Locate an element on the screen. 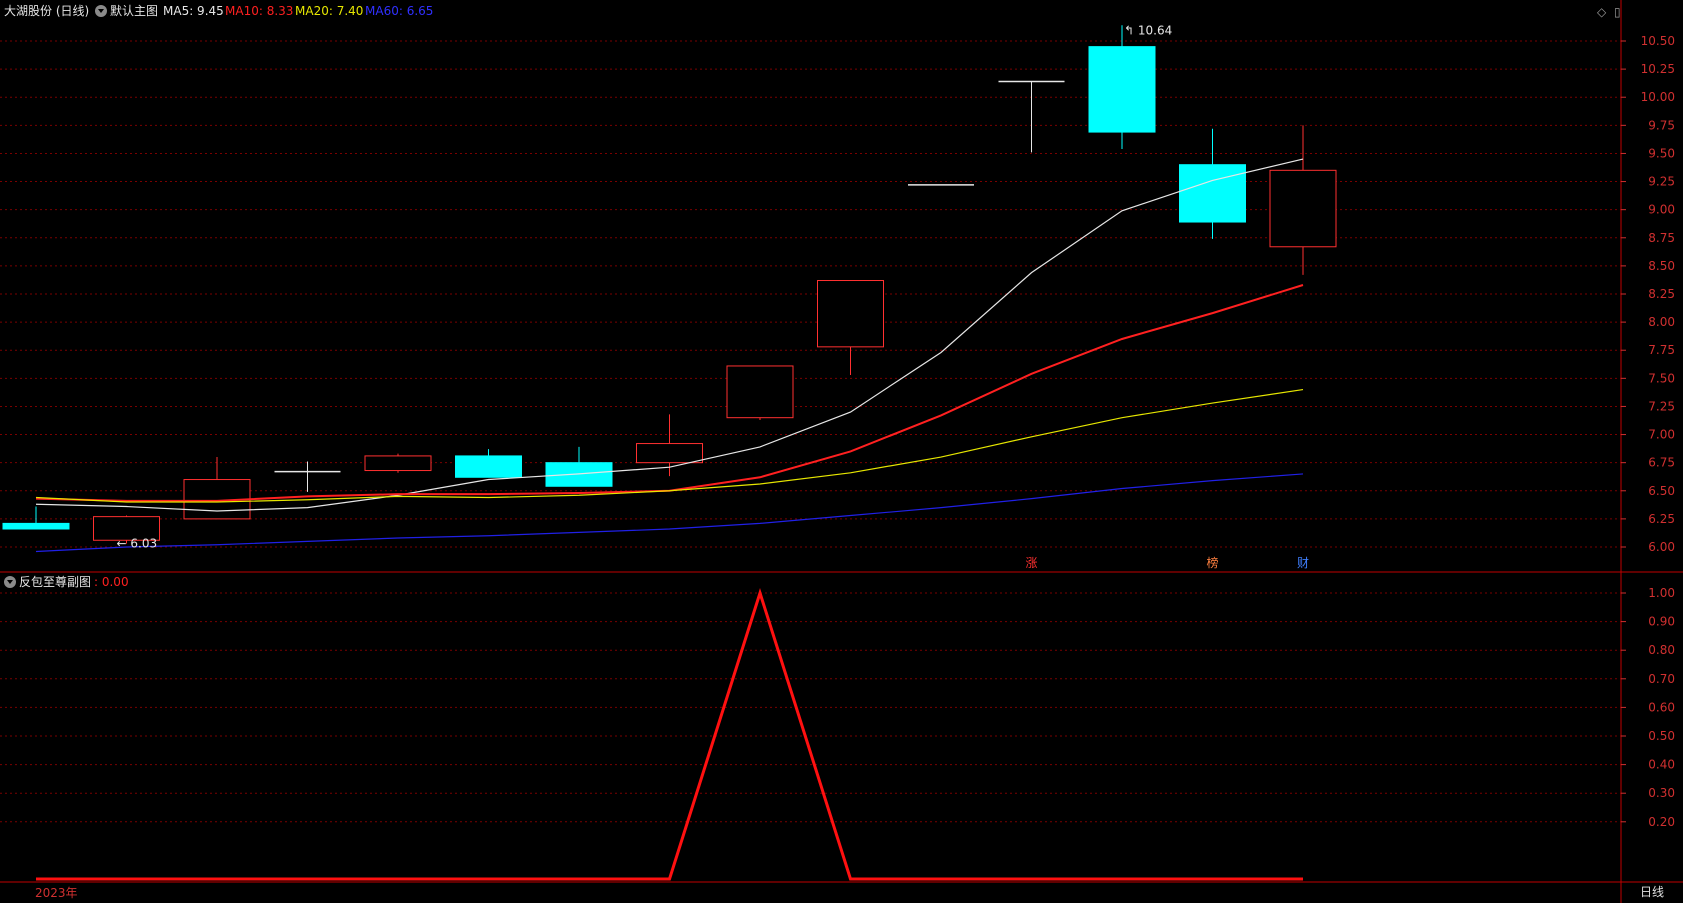 This screenshot has width=1683, height=903. y-tick-label: 6.25 is located at coordinates (1661, 519).